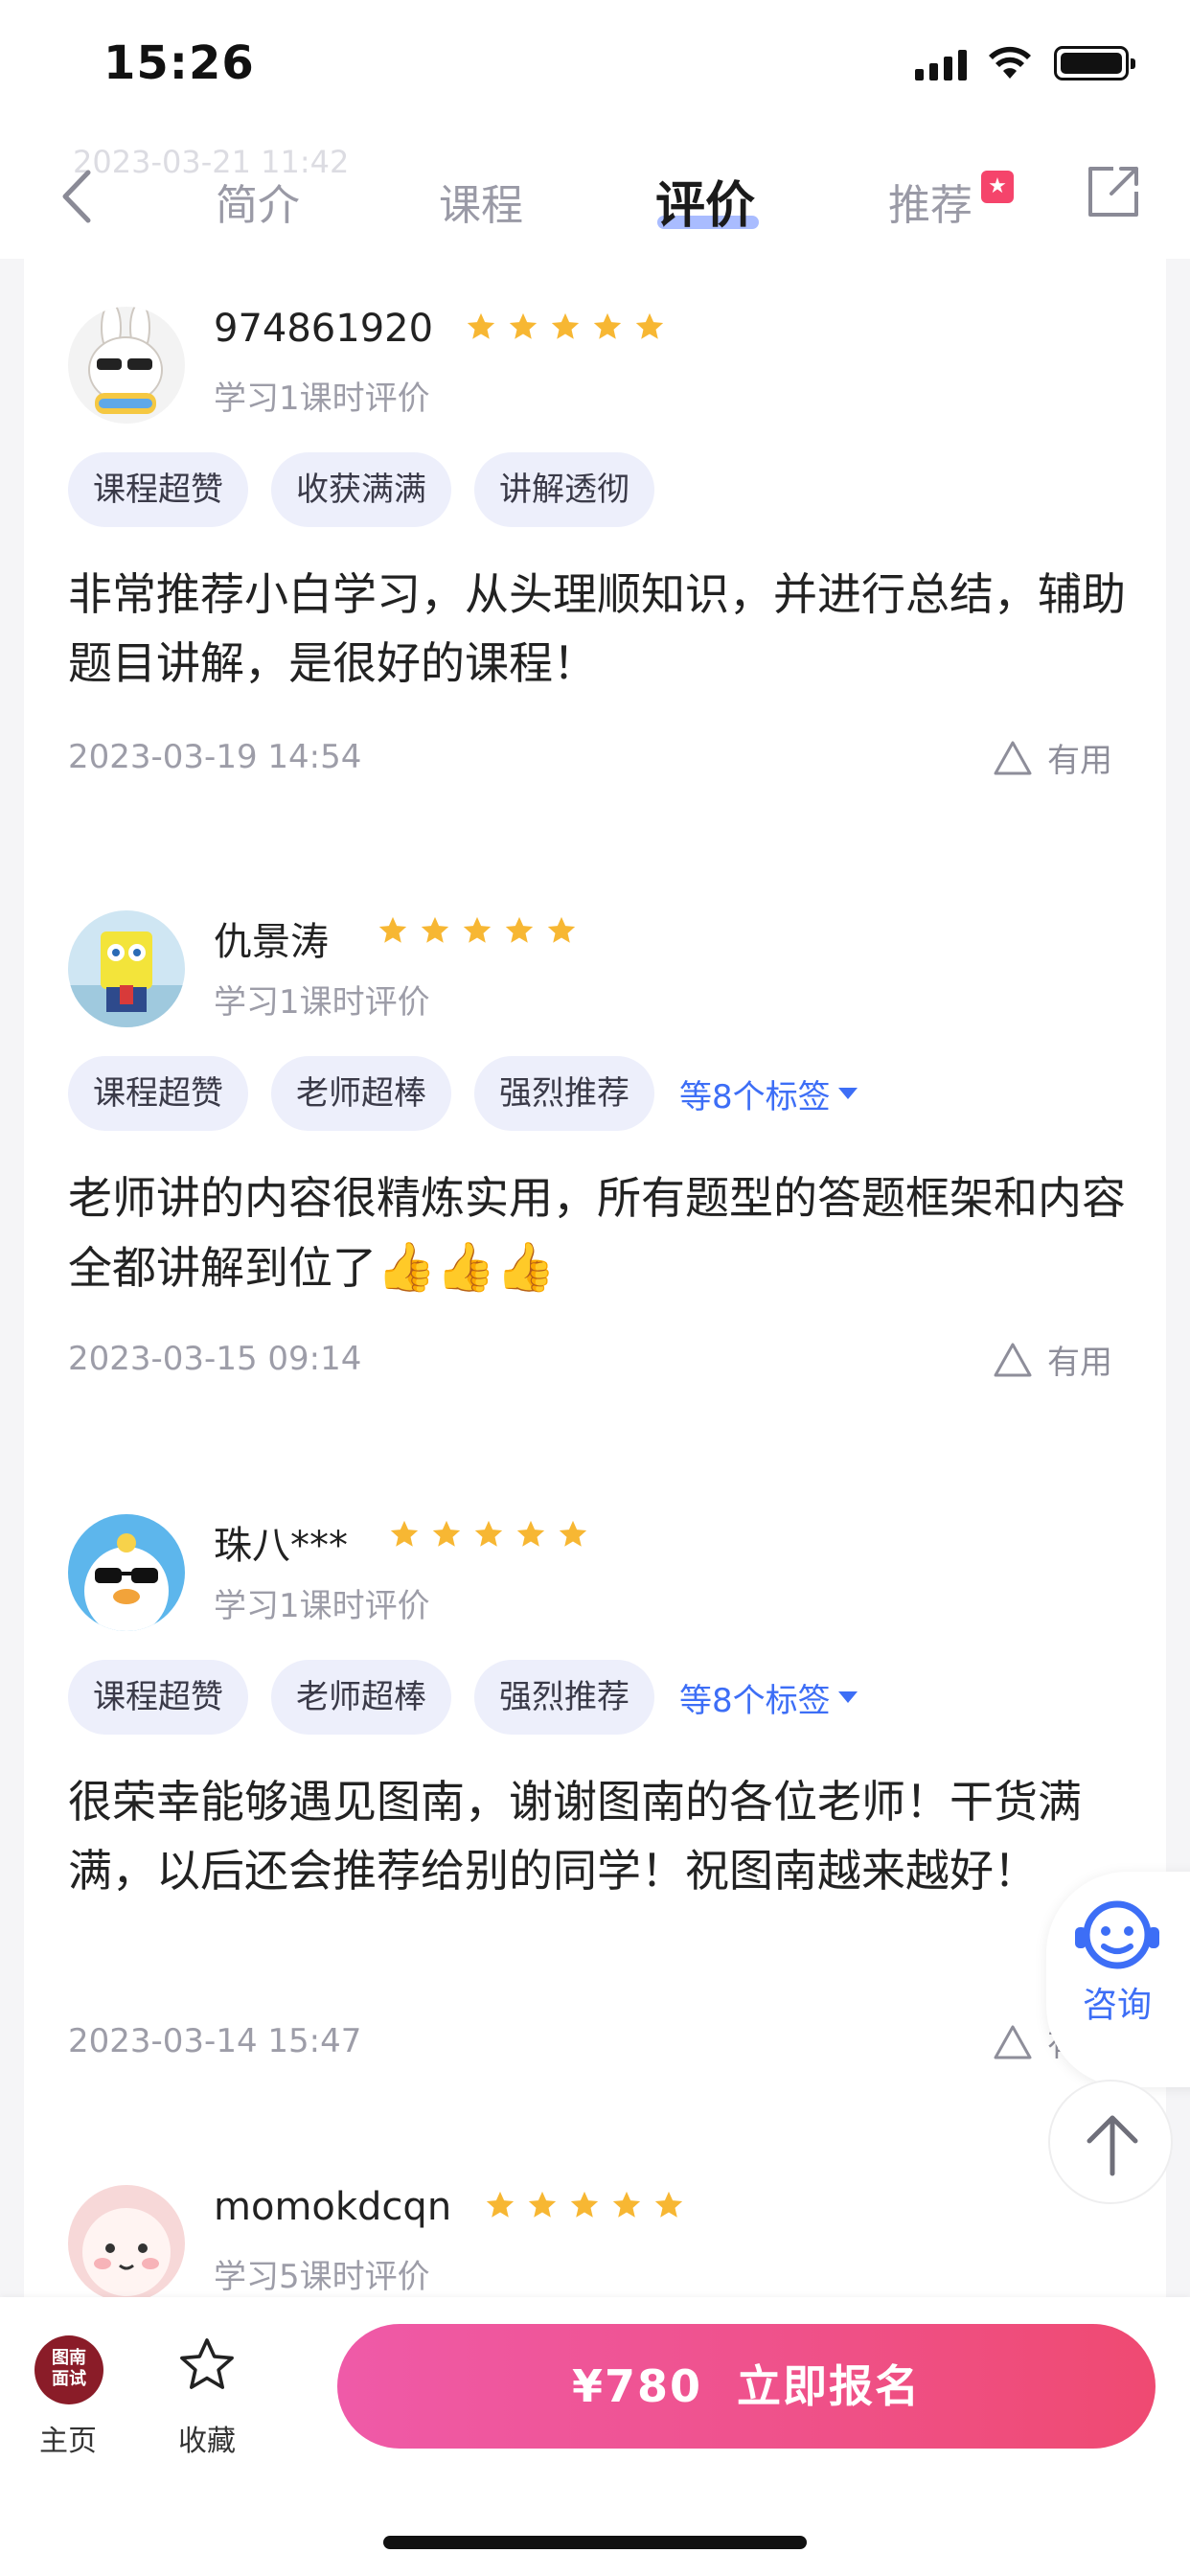  Describe the element at coordinates (215, 2041) in the screenshot. I see `review-date: 2023-03-14 15:47` at that location.